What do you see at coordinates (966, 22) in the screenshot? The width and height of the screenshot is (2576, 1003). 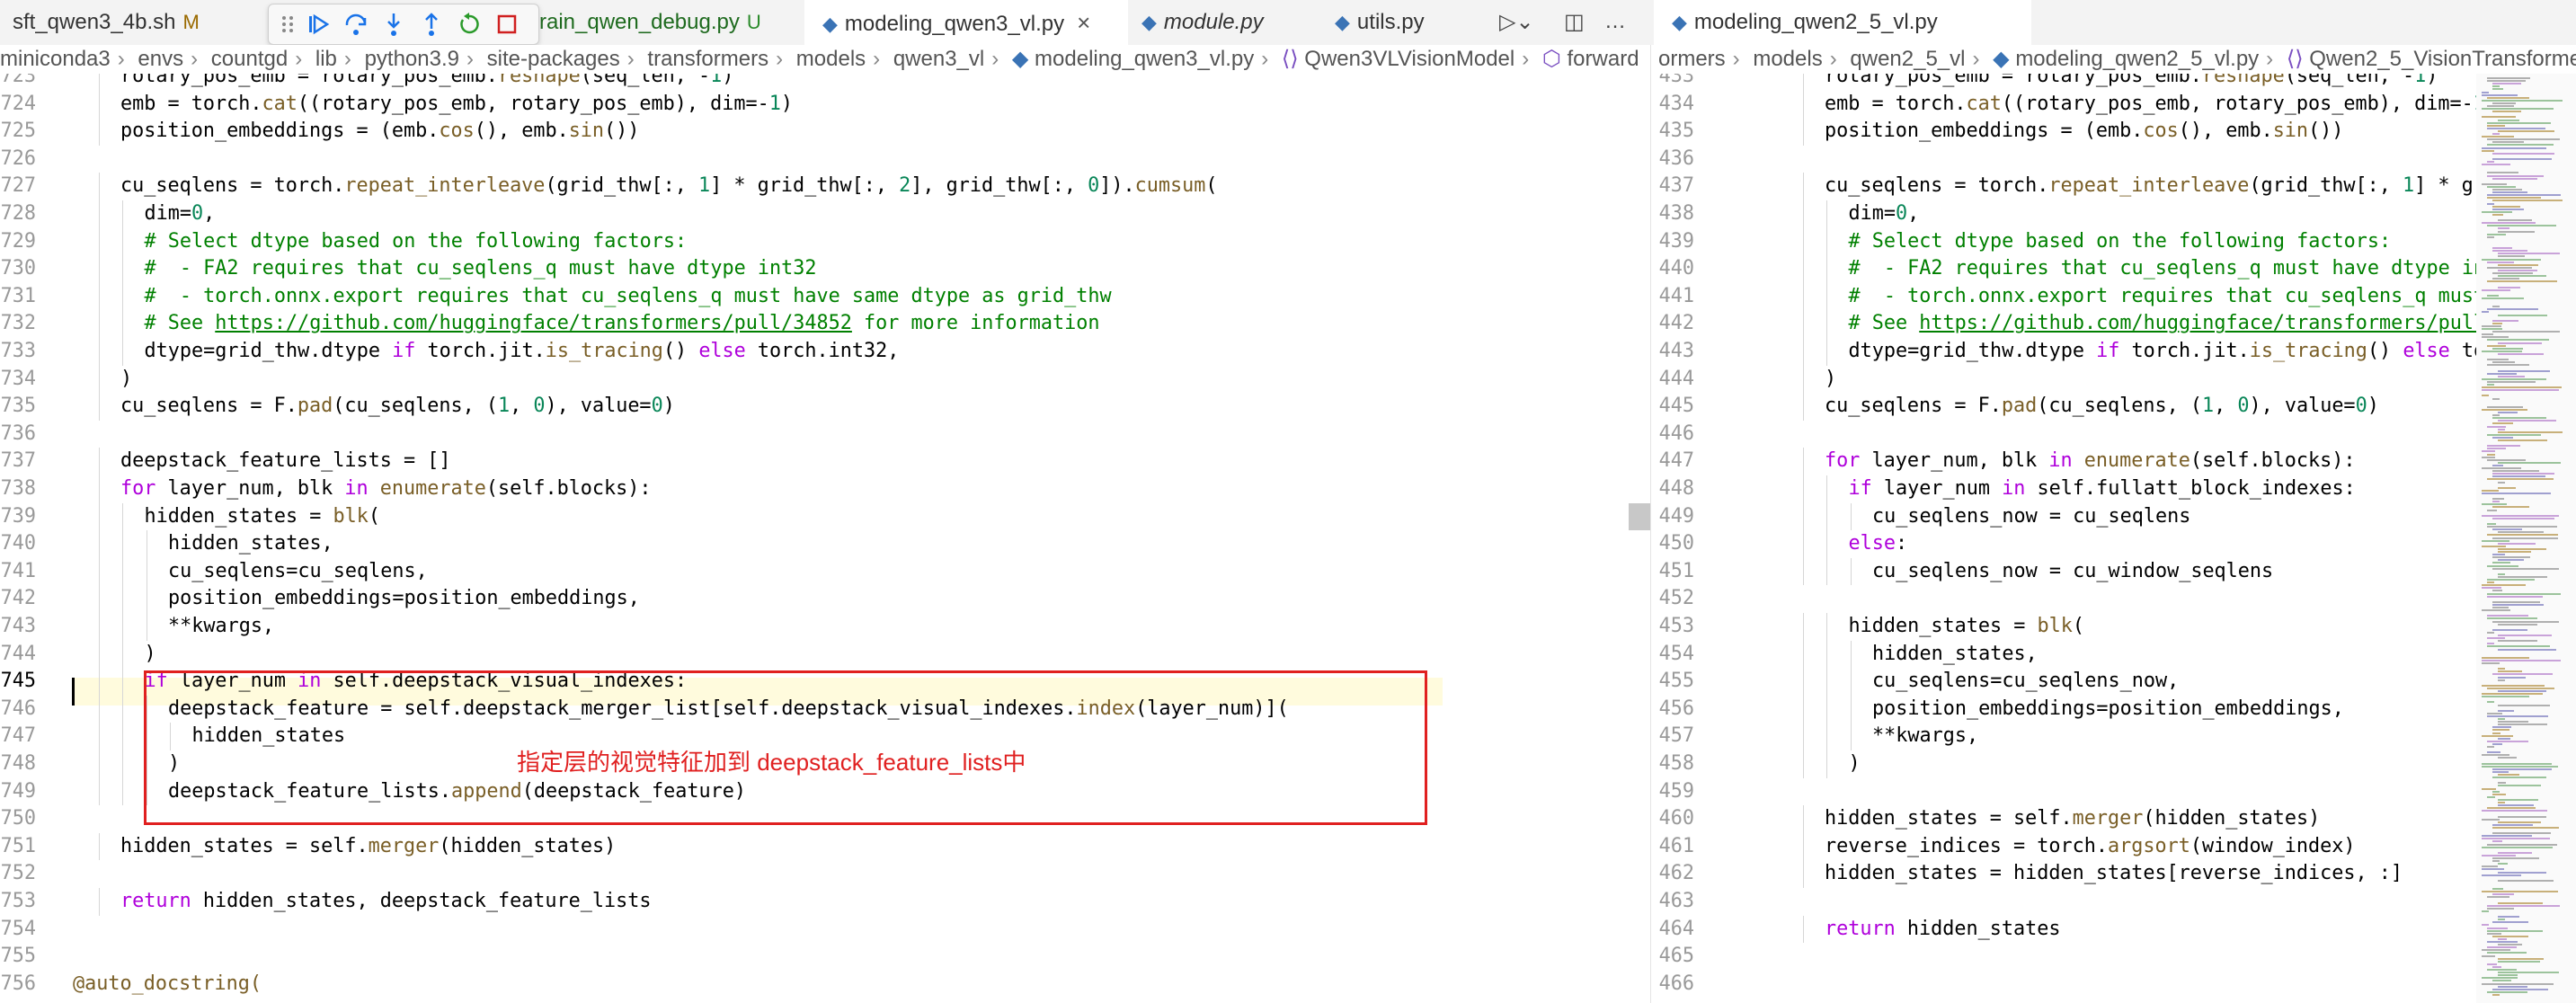 I see `tab-modeling-qwen3-vl-py: ◆ modeling_qwen3_vl.py ×` at bounding box center [966, 22].